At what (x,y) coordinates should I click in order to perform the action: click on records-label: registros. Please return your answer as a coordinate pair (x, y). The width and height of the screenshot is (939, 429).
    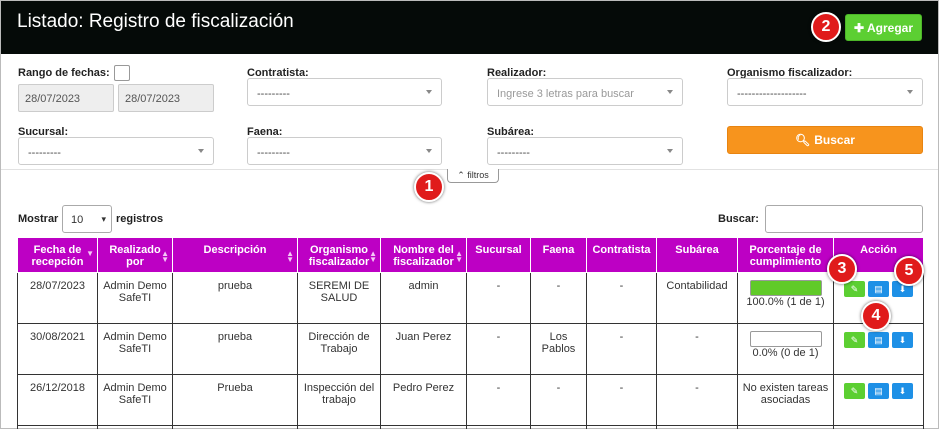
    Looking at the image, I should click on (140, 219).